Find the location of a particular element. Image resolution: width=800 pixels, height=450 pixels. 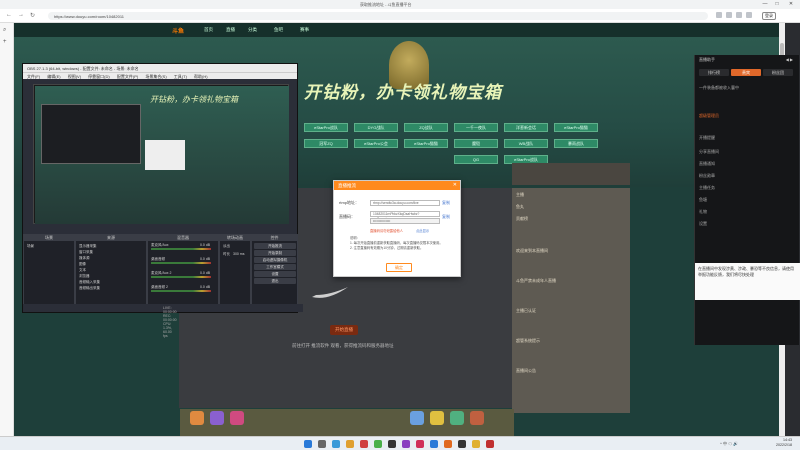

show-code-link: 点此显示 is located at coordinates (422, 230).